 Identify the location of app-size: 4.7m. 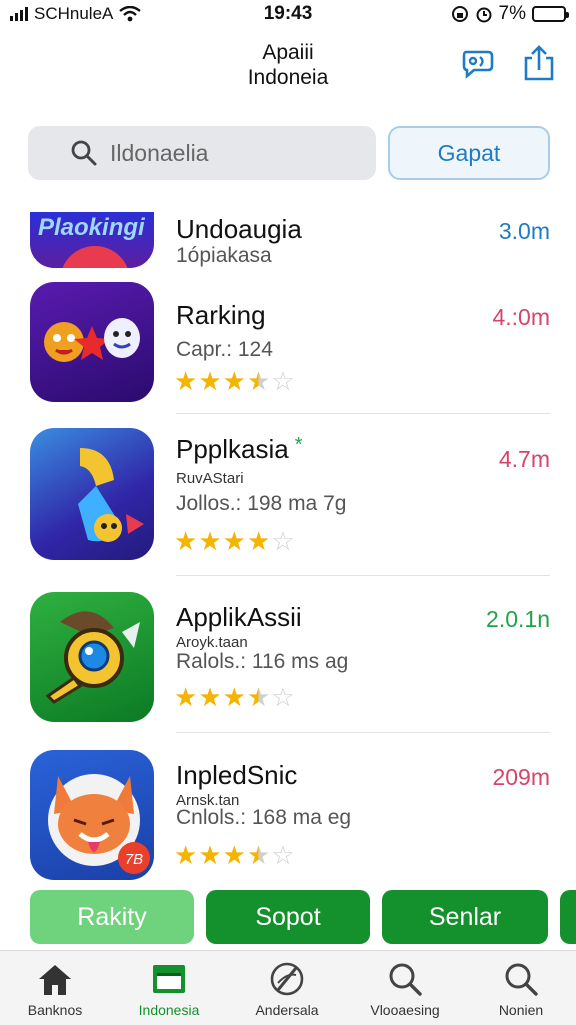
(524, 459).